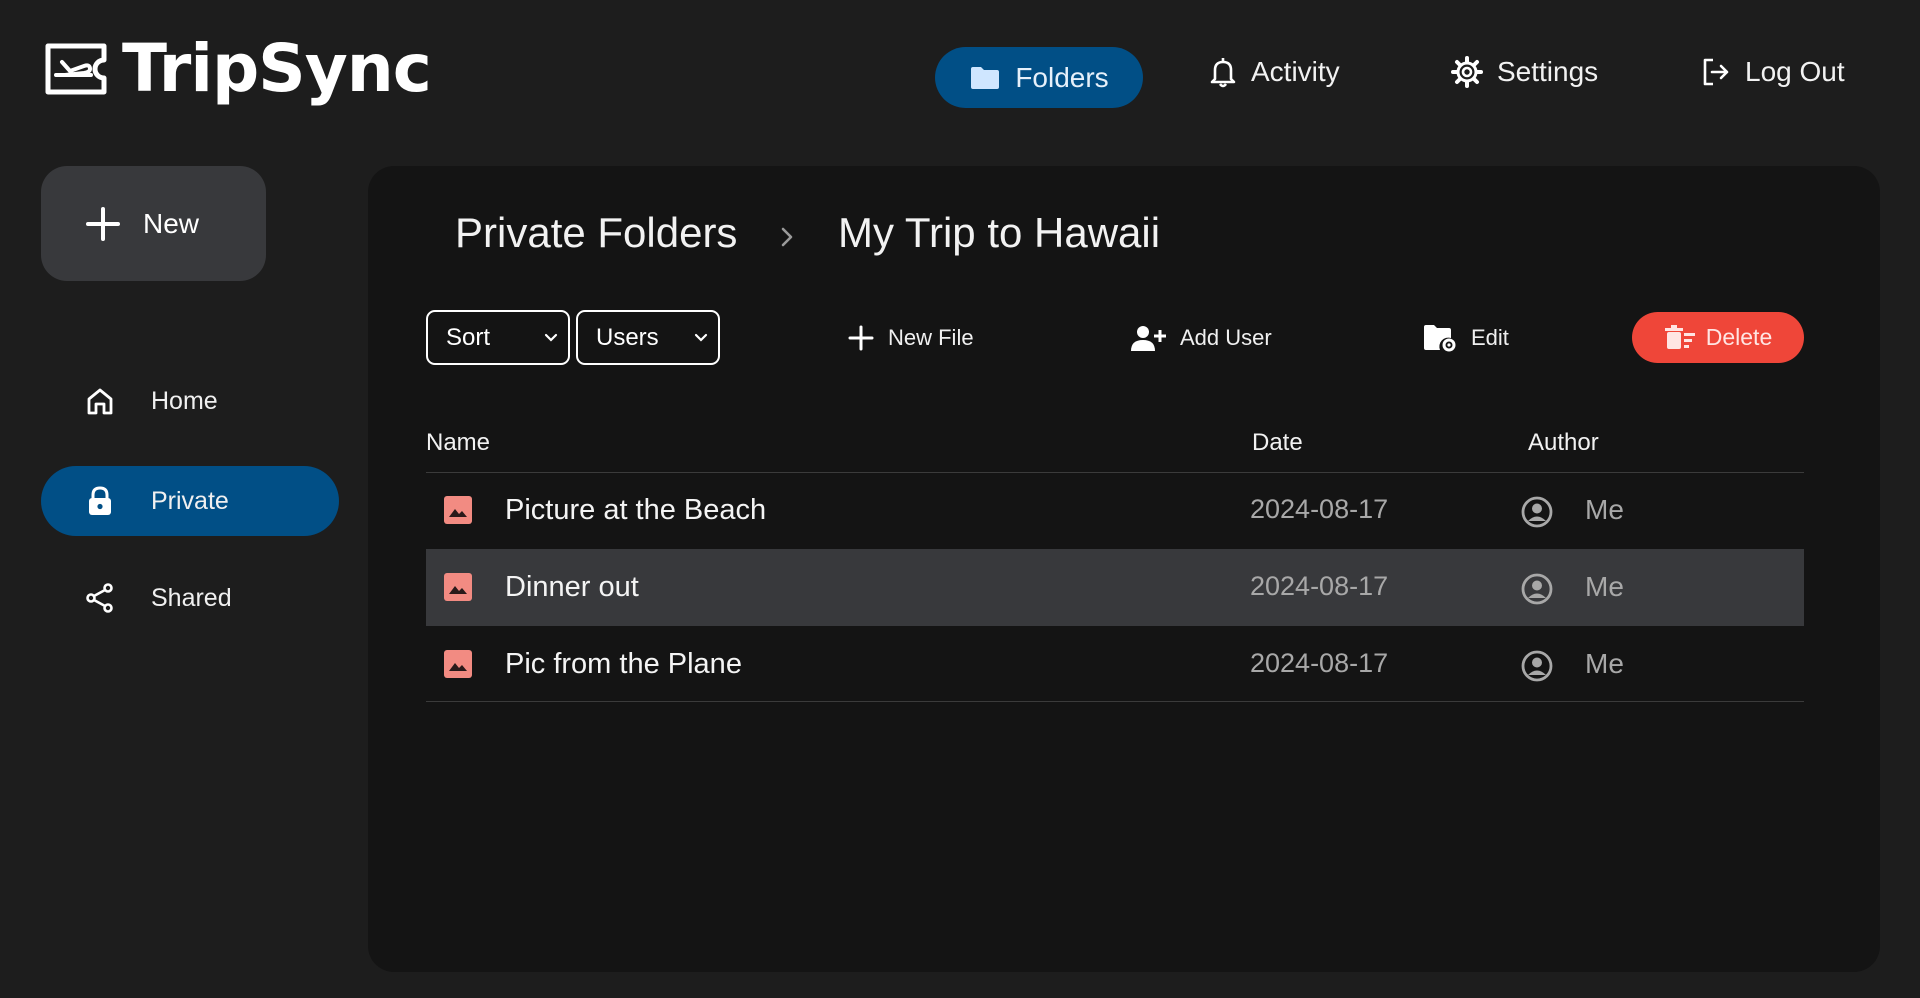  What do you see at coordinates (1223, 72) in the screenshot?
I see `bell-icon` at bounding box center [1223, 72].